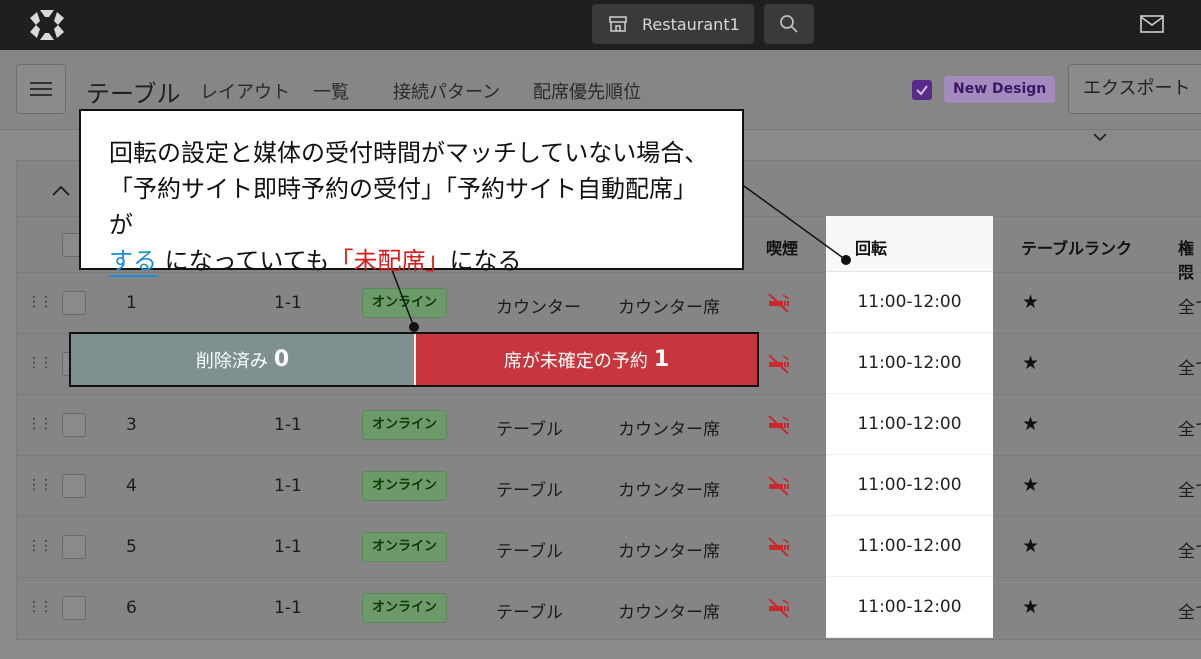  What do you see at coordinates (133, 262) in the screenshot?
I see `callout-highlight-blue: する` at bounding box center [133, 262].